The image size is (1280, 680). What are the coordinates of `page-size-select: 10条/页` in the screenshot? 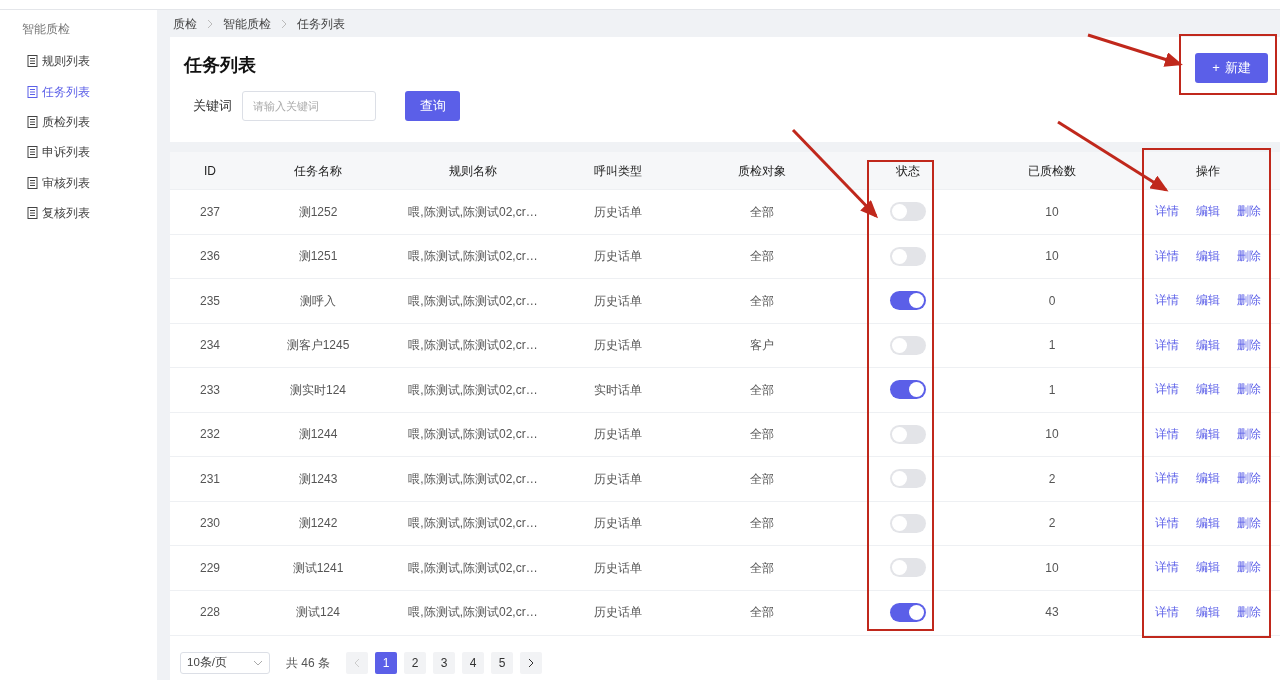 It's located at (225, 663).